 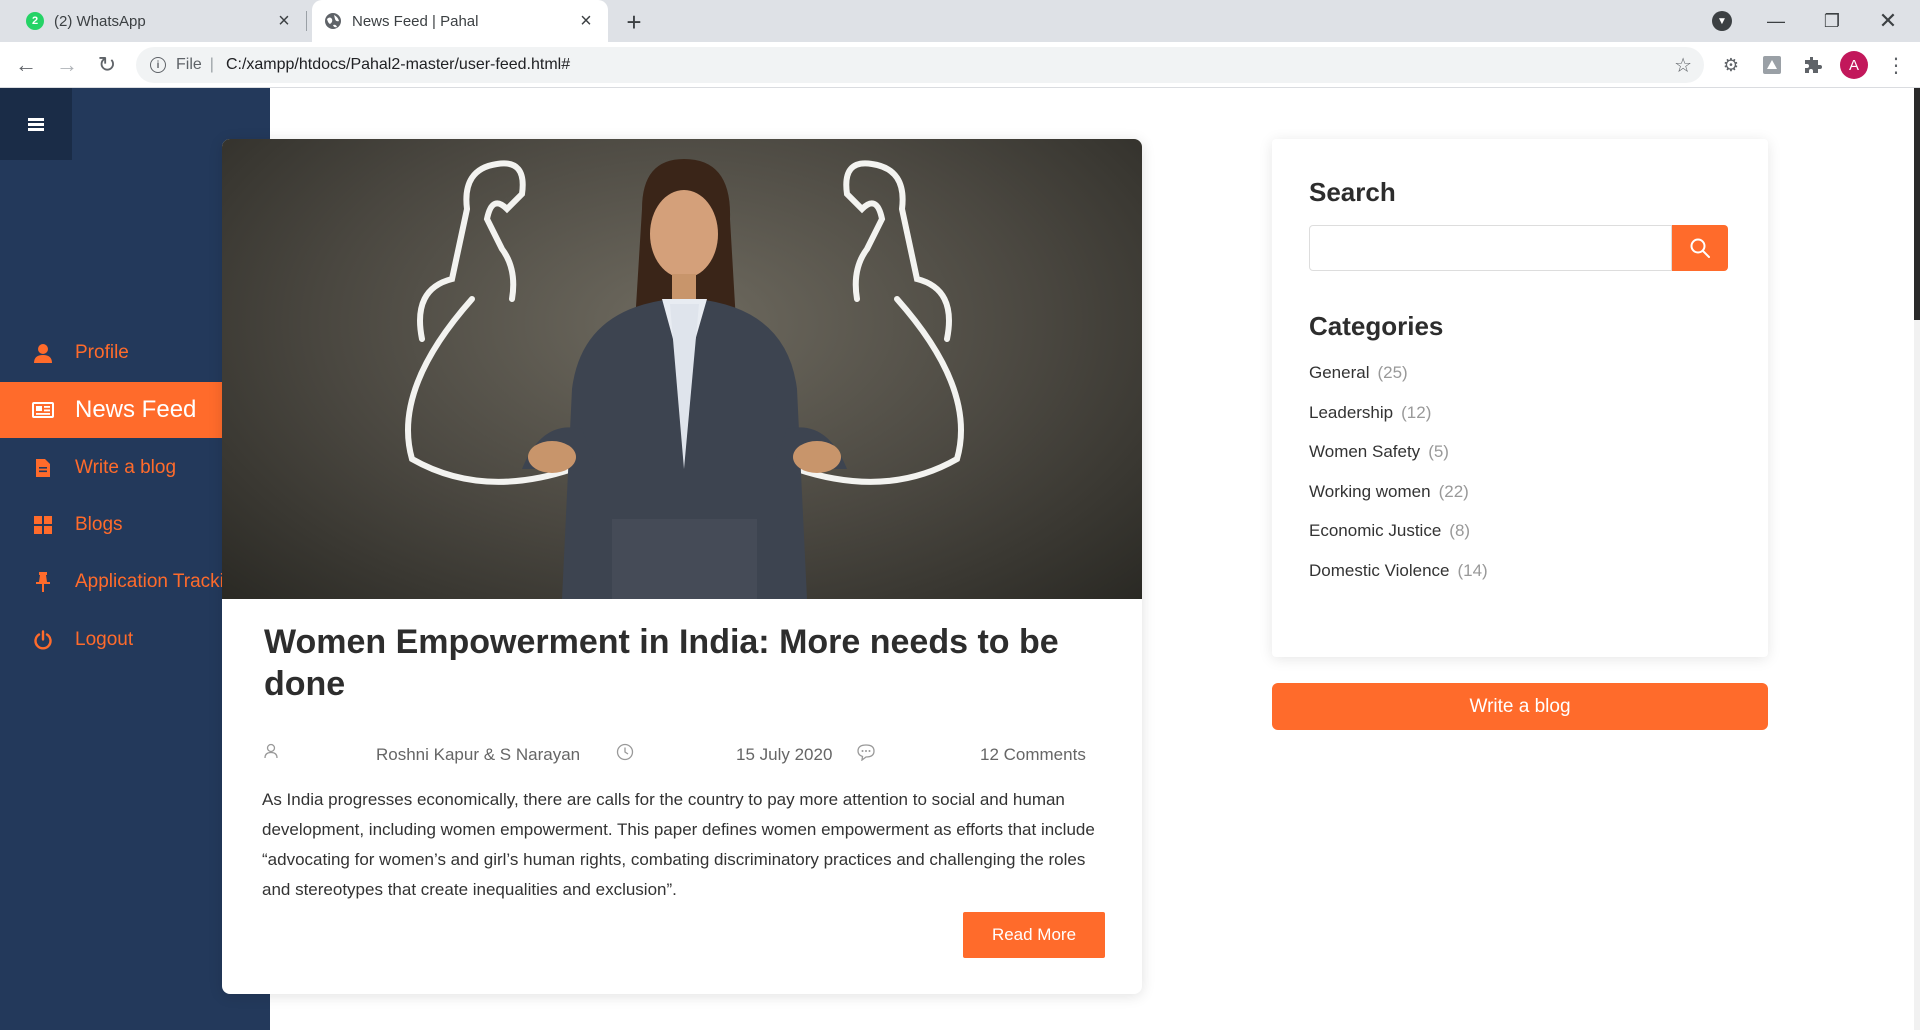 I want to click on tab-title: (2) WhatsApp, so click(x=100, y=21).